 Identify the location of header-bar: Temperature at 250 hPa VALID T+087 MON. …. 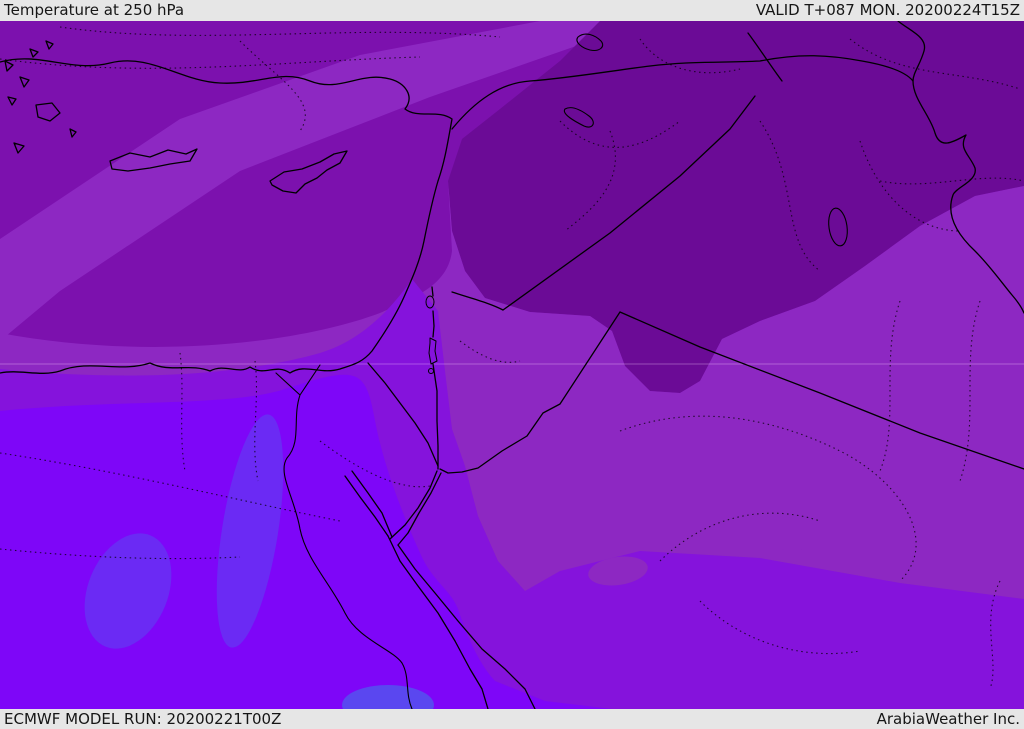
(512, 10).